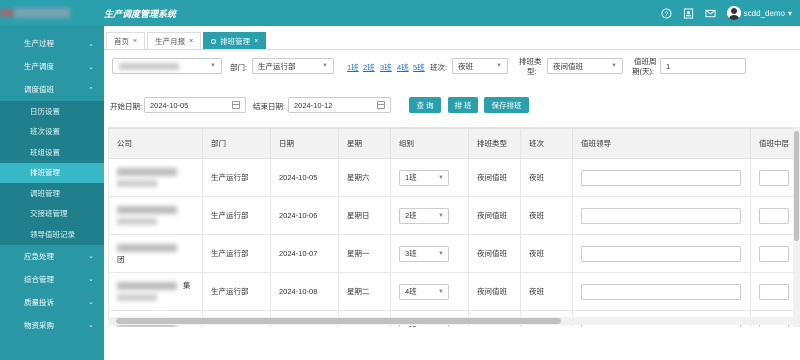 This screenshot has height=360, width=800. What do you see at coordinates (429, 143) in the screenshot?
I see `col-group: 组别` at bounding box center [429, 143].